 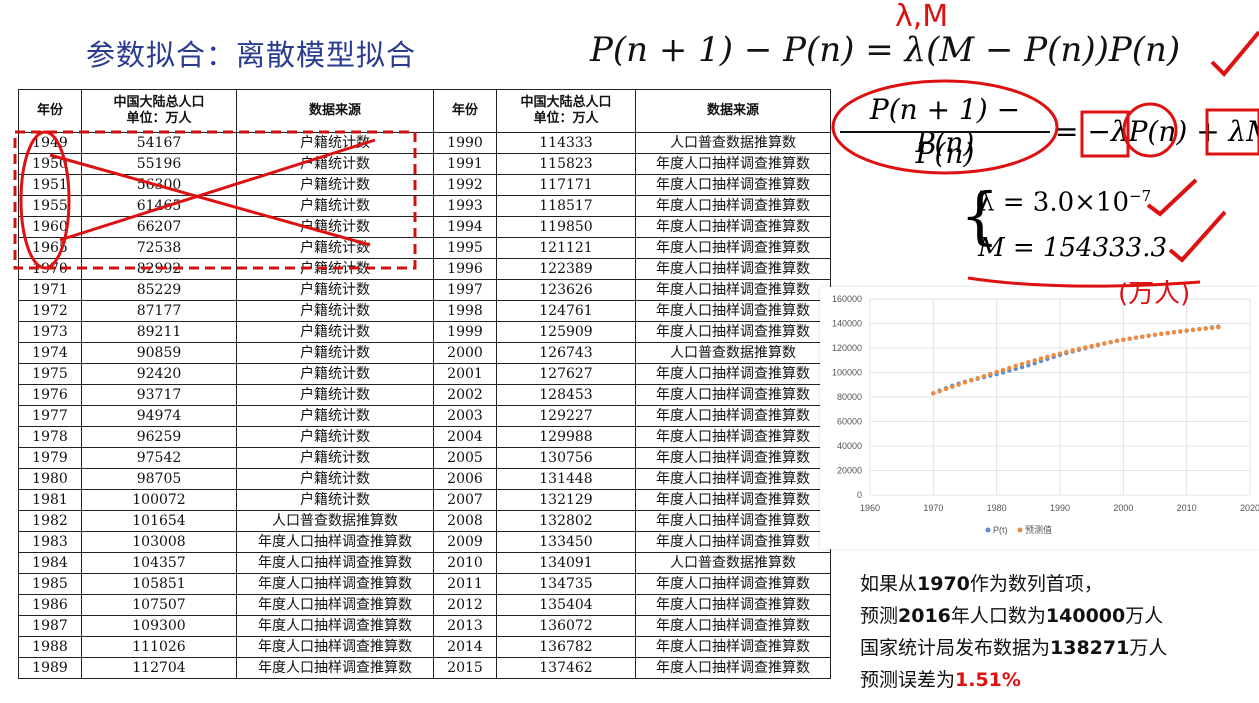 I want to click on cell-year-2: 2008, so click(x=465, y=521).